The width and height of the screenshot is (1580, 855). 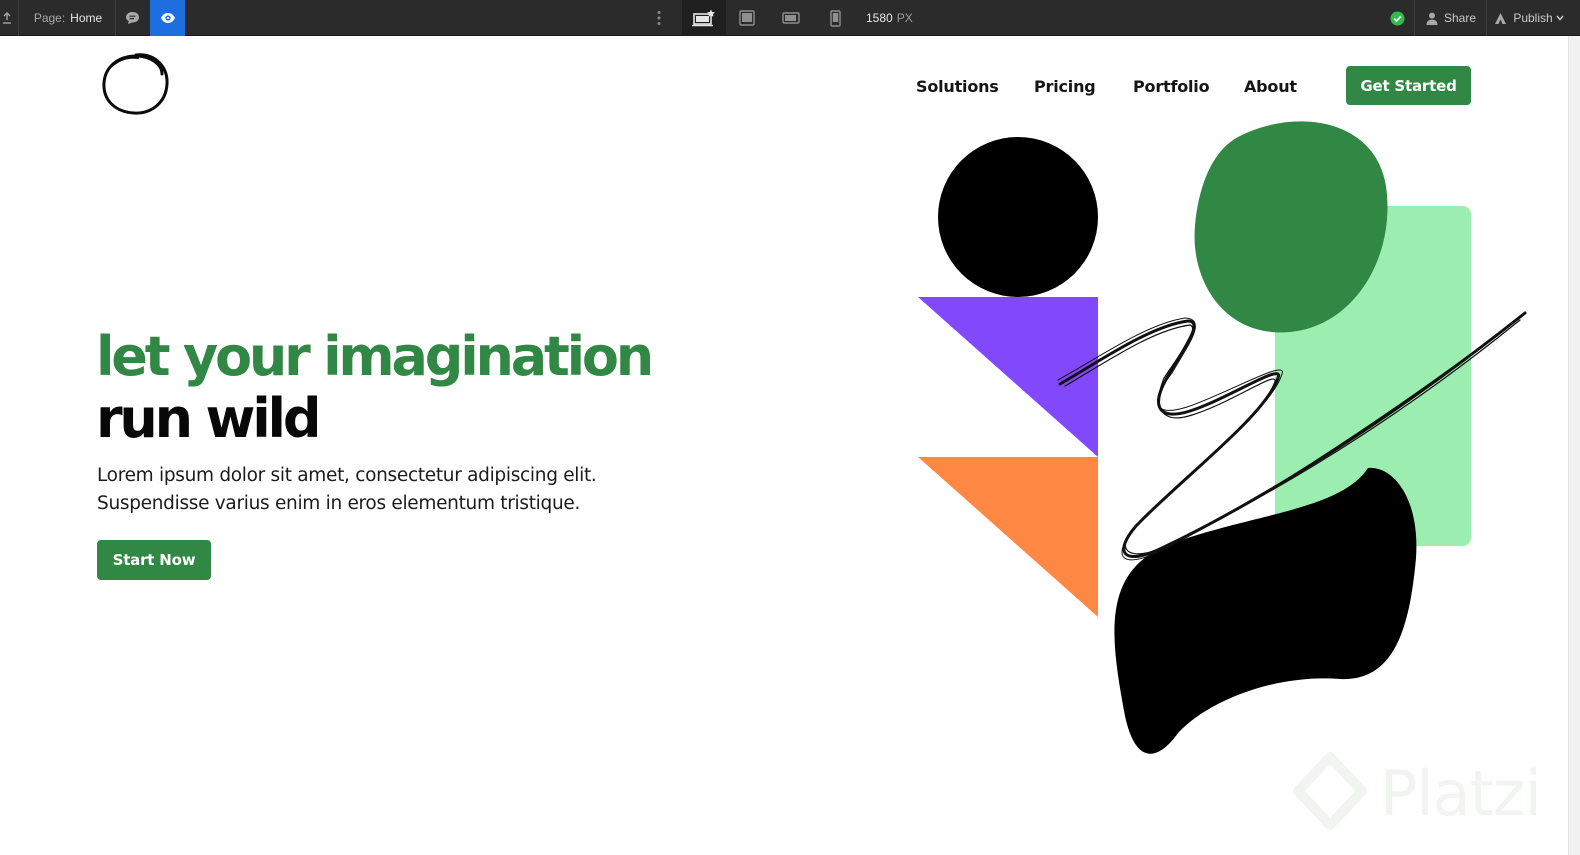 What do you see at coordinates (1560, 18) in the screenshot?
I see `chevron-down-icon` at bounding box center [1560, 18].